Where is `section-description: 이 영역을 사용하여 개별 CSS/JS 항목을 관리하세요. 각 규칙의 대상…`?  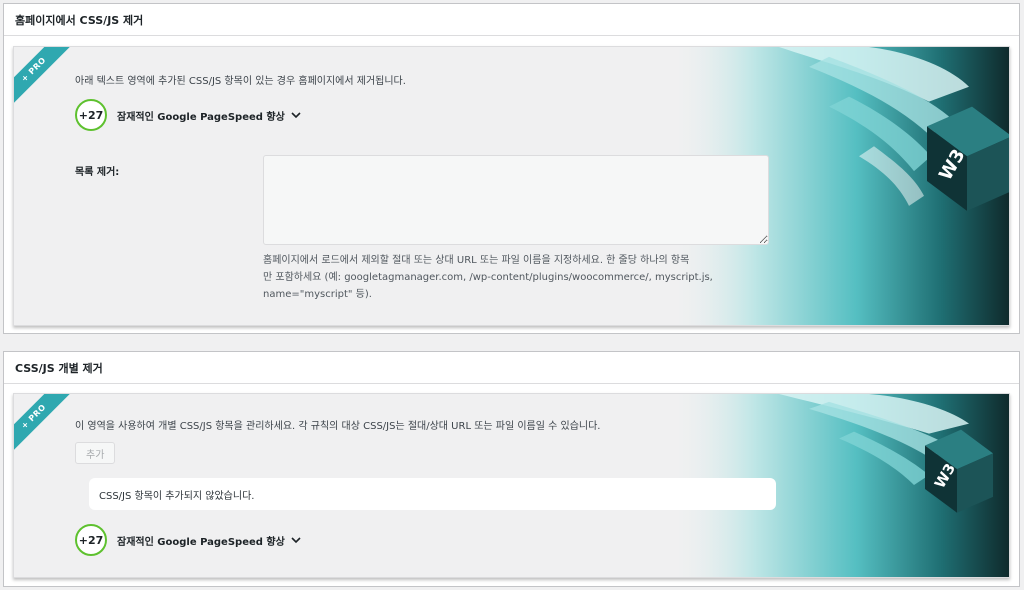
section-description: 이 영역을 사용하여 개별 CSS/JS 항목을 관리하세요. 각 규칙의 대상… is located at coordinates (338, 426).